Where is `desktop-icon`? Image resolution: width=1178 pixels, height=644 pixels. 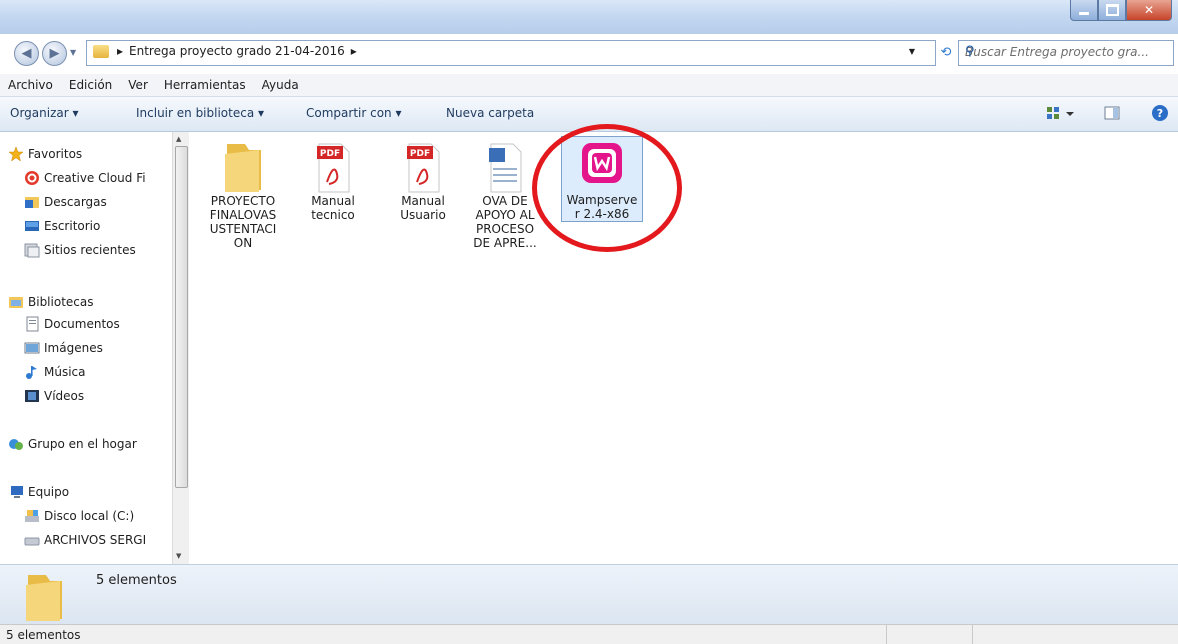 desktop-icon is located at coordinates (32, 226).